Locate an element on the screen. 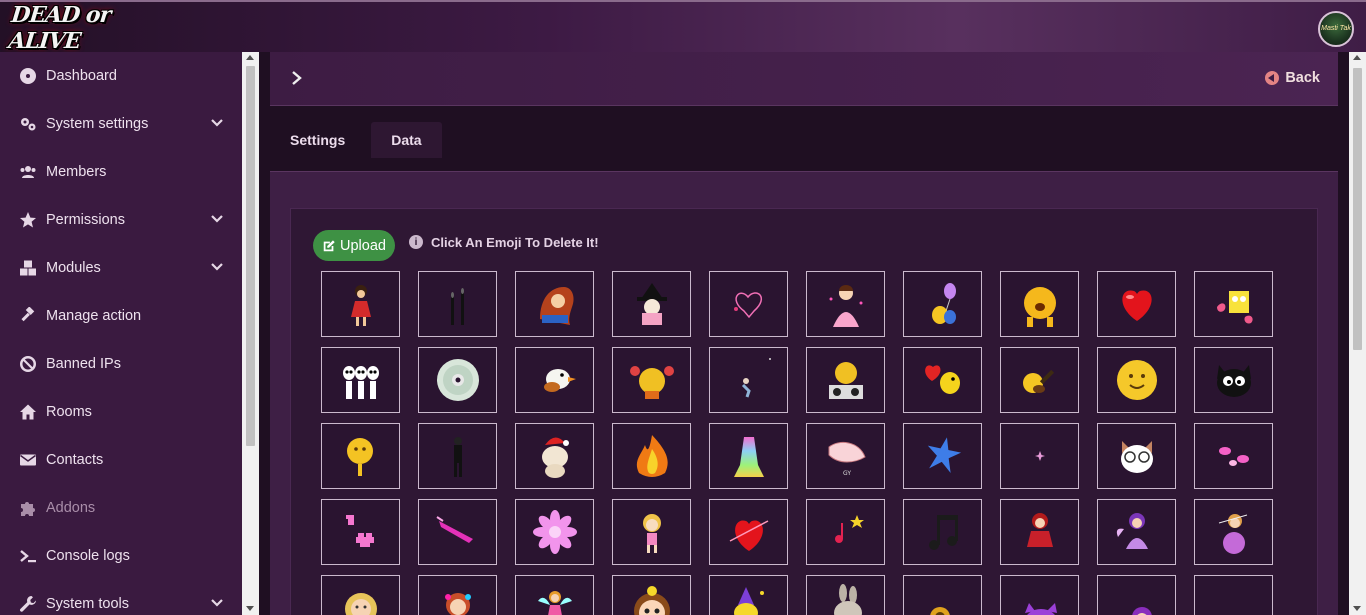 This screenshot has width=1366, height=615. chevron-right-icon is located at coordinates (297, 78).